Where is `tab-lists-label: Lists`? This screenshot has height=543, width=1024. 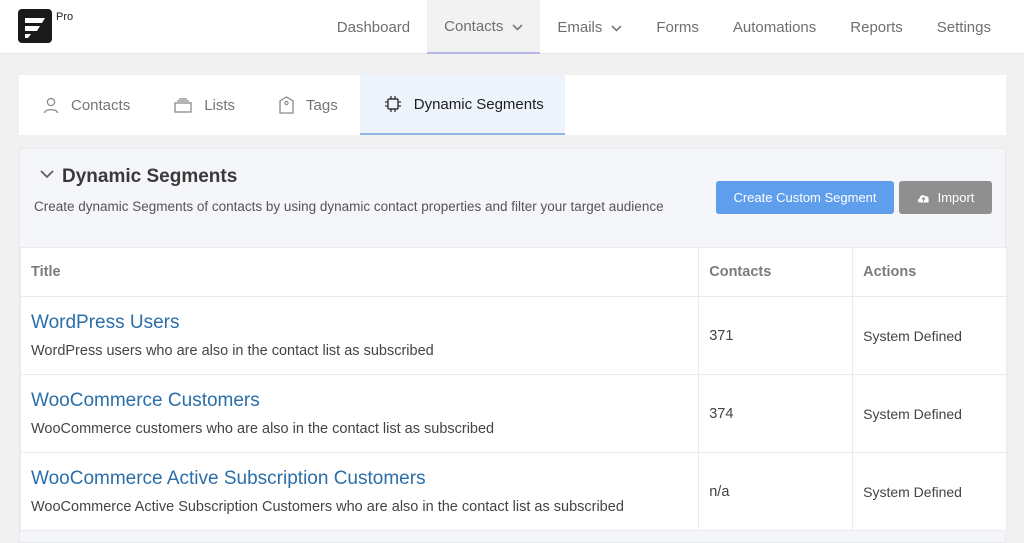
tab-lists-label: Lists is located at coordinates (220, 105).